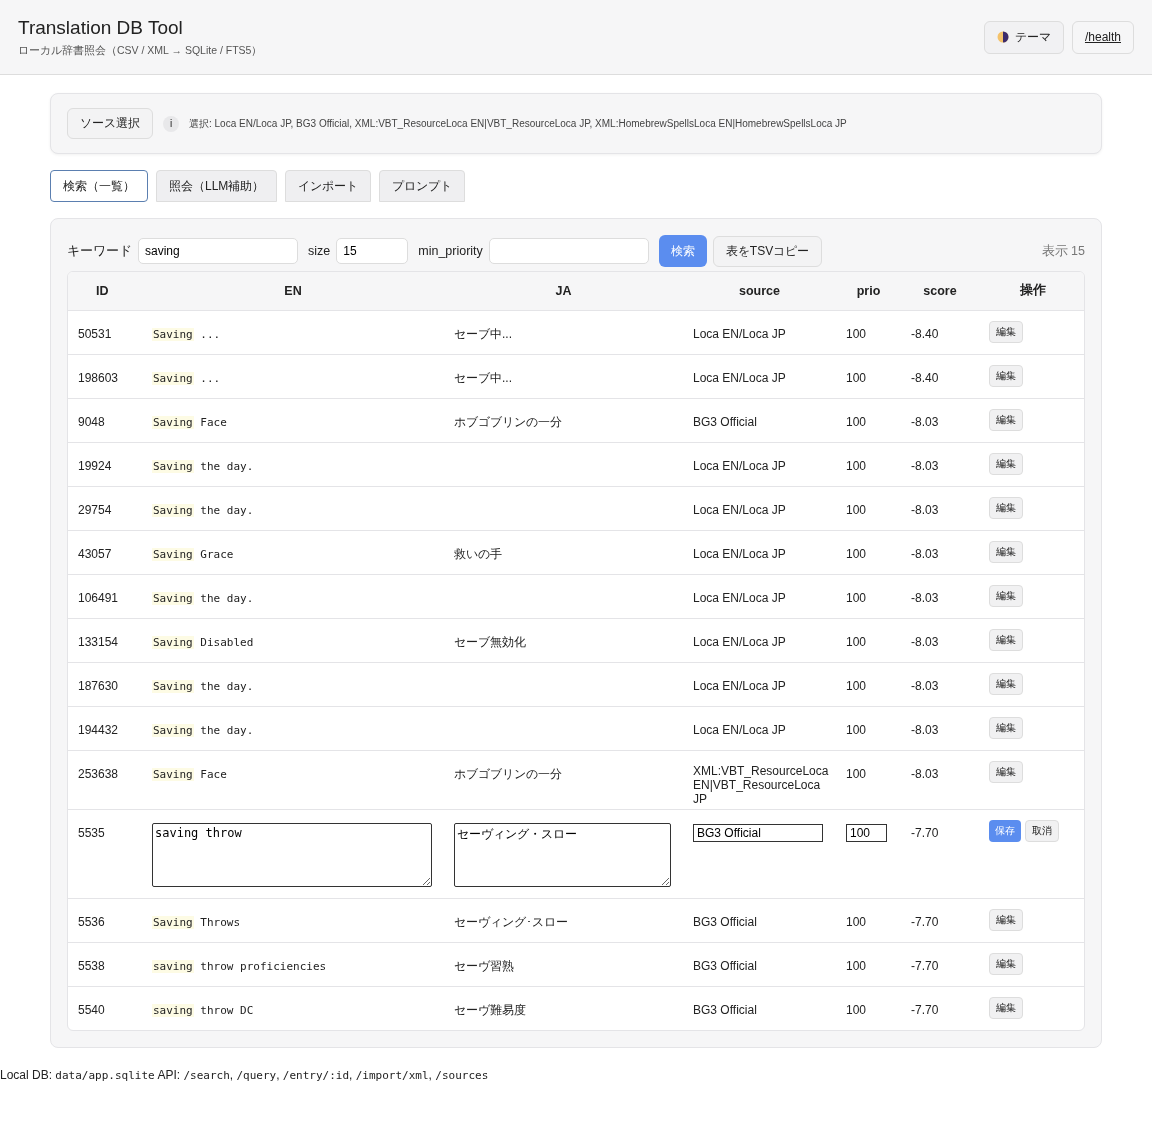 This screenshot has height=1126, width=1152. I want to click on table-cell: 19924, so click(95, 465).